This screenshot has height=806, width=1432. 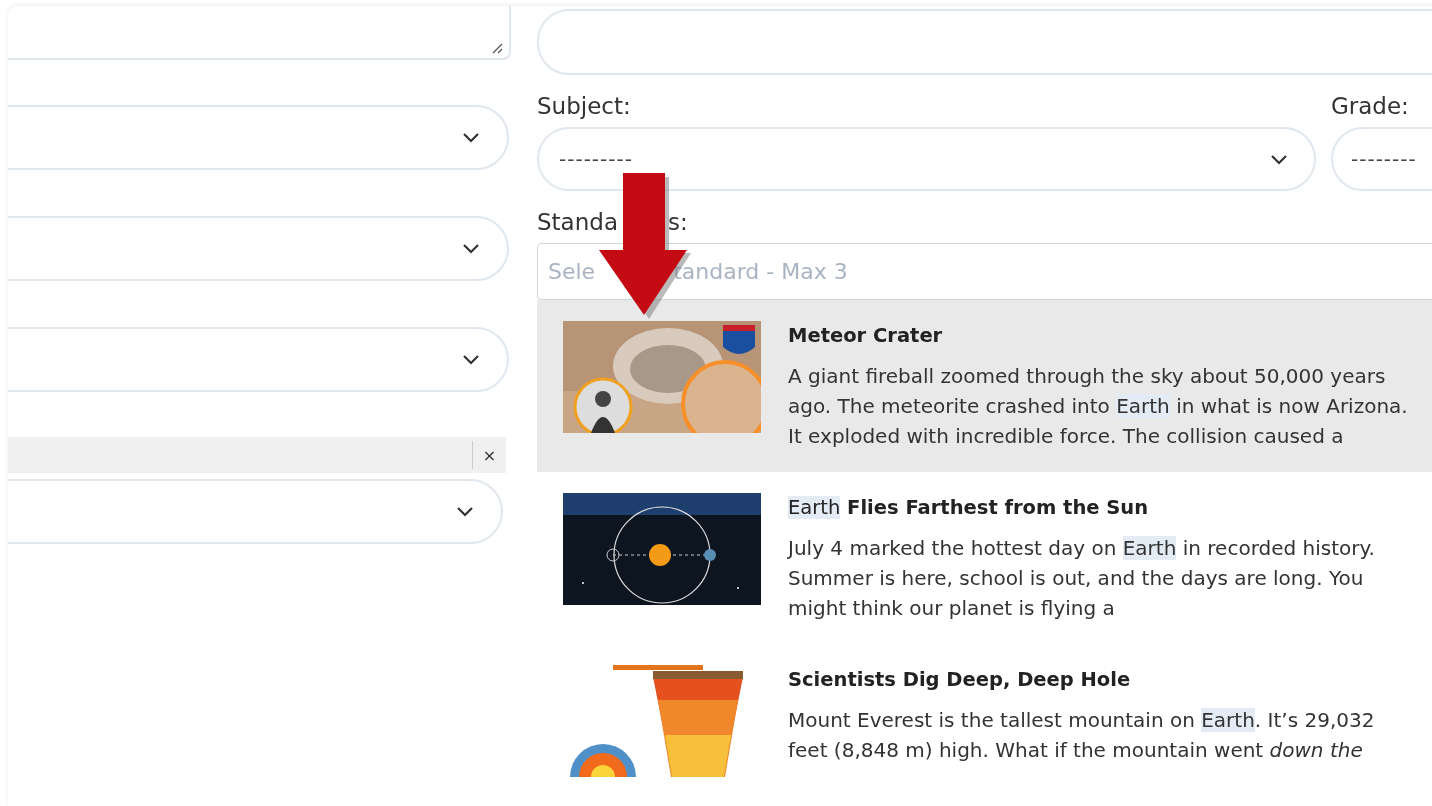 What do you see at coordinates (577, 223) in the screenshot?
I see `standards-label: Standa` at bounding box center [577, 223].